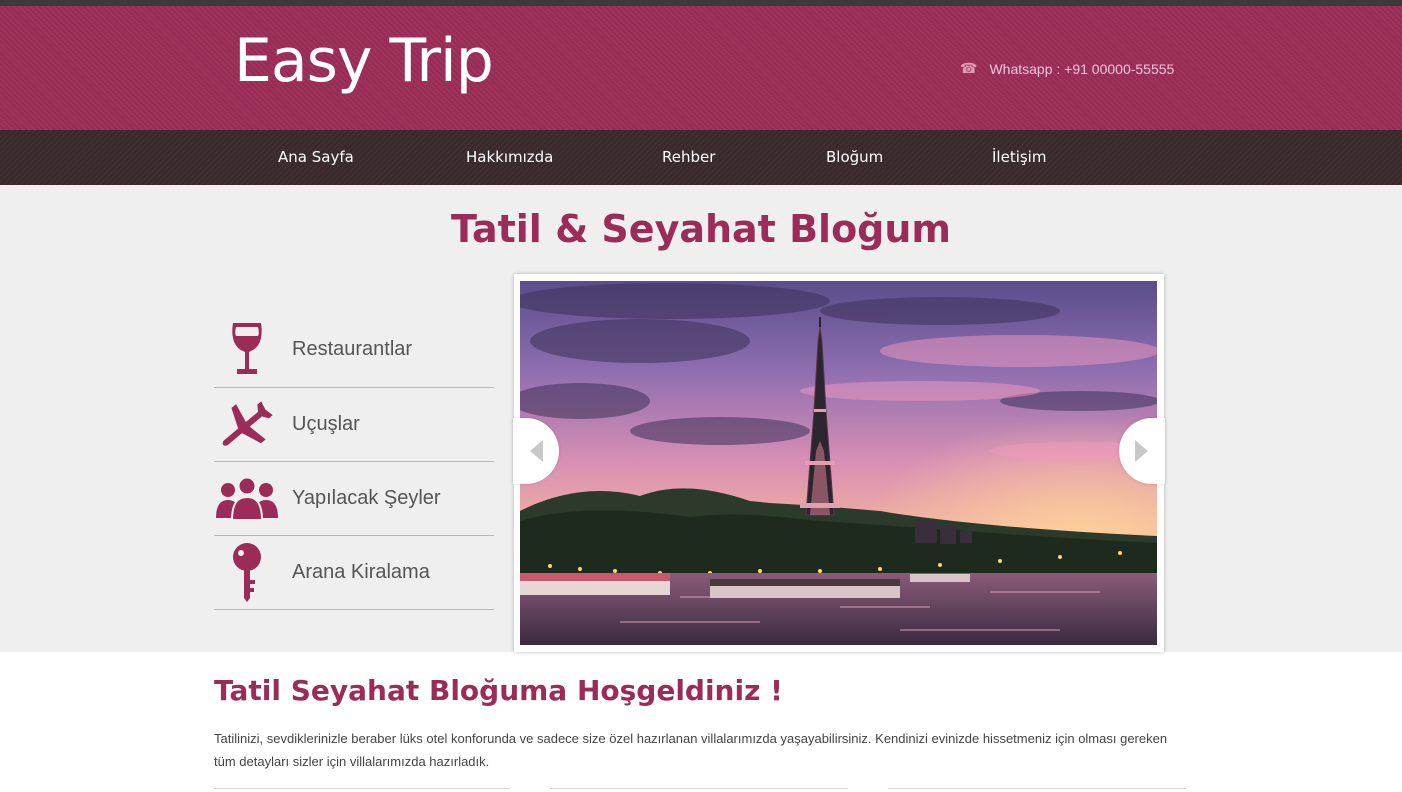  Describe the element at coordinates (854, 157) in the screenshot. I see `nav-item-blogum: Bloğum` at that location.